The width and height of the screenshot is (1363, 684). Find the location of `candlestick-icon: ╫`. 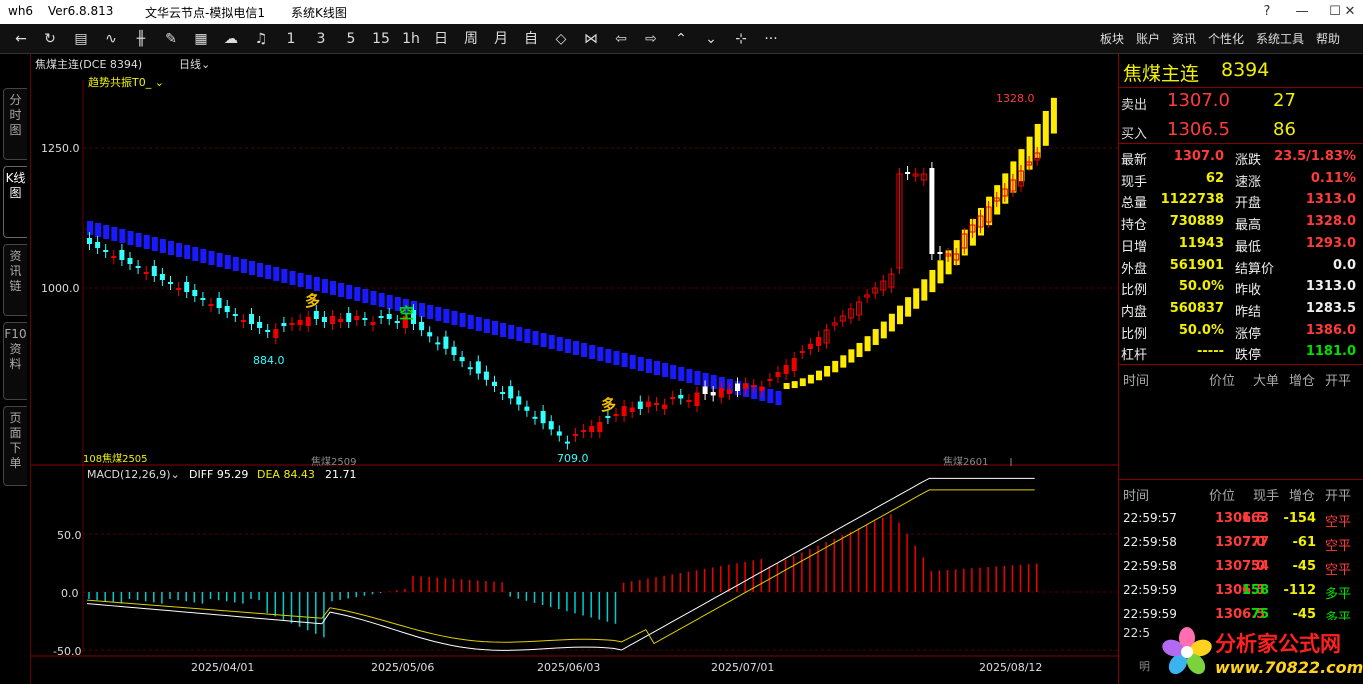

candlestick-icon: ╫ is located at coordinates (141, 39).